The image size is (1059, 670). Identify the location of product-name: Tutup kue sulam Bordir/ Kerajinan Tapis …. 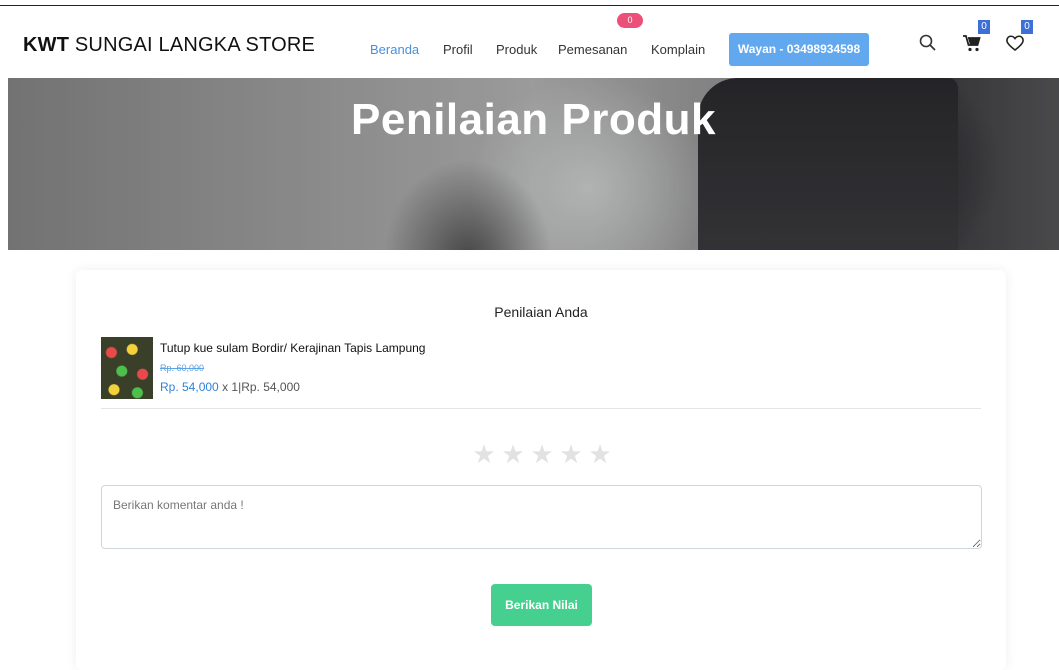
(293, 348).